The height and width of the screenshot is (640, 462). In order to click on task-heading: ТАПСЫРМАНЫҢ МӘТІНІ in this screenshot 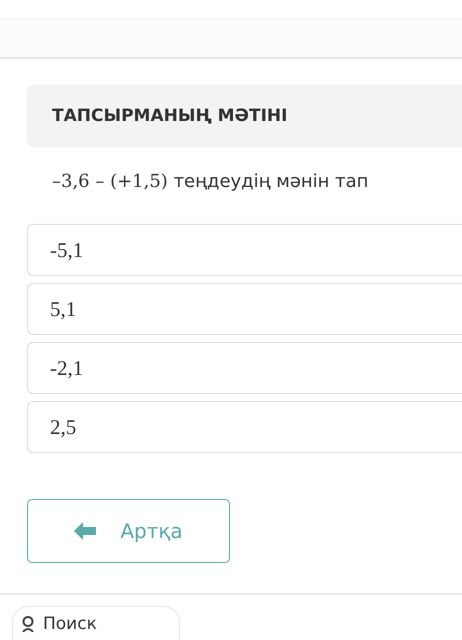, I will do `click(244, 116)`.